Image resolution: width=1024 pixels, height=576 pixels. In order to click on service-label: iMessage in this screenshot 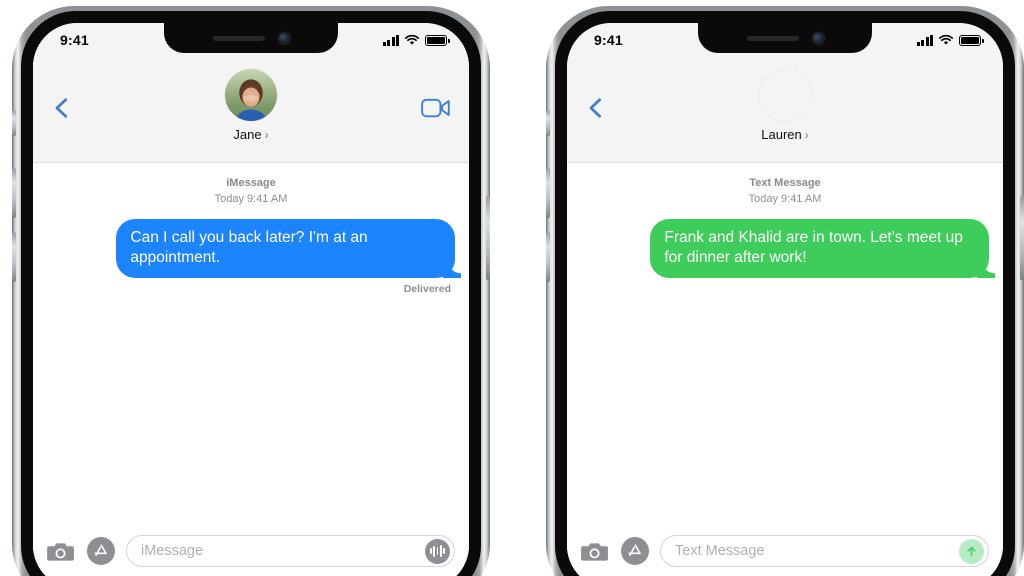, I will do `click(251, 183)`.